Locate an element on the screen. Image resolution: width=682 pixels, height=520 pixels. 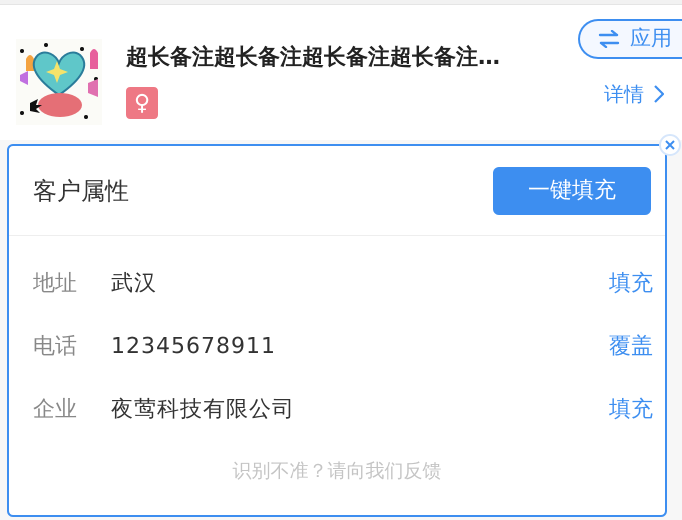
apply-button: 应用 is located at coordinates (630, 39).